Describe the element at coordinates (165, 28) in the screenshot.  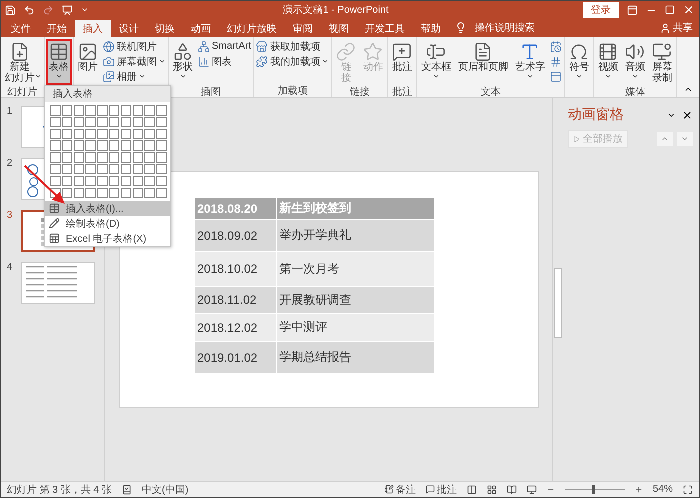
I see `ribbon-tab: 切换` at that location.